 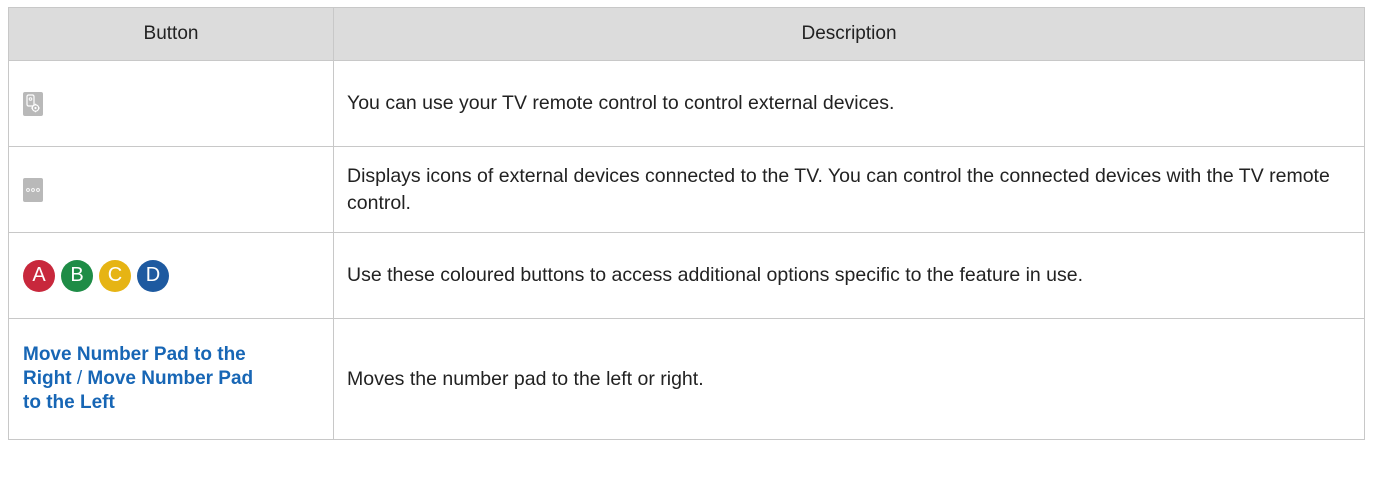 I want to click on color-button-b: B, so click(x=77, y=275).